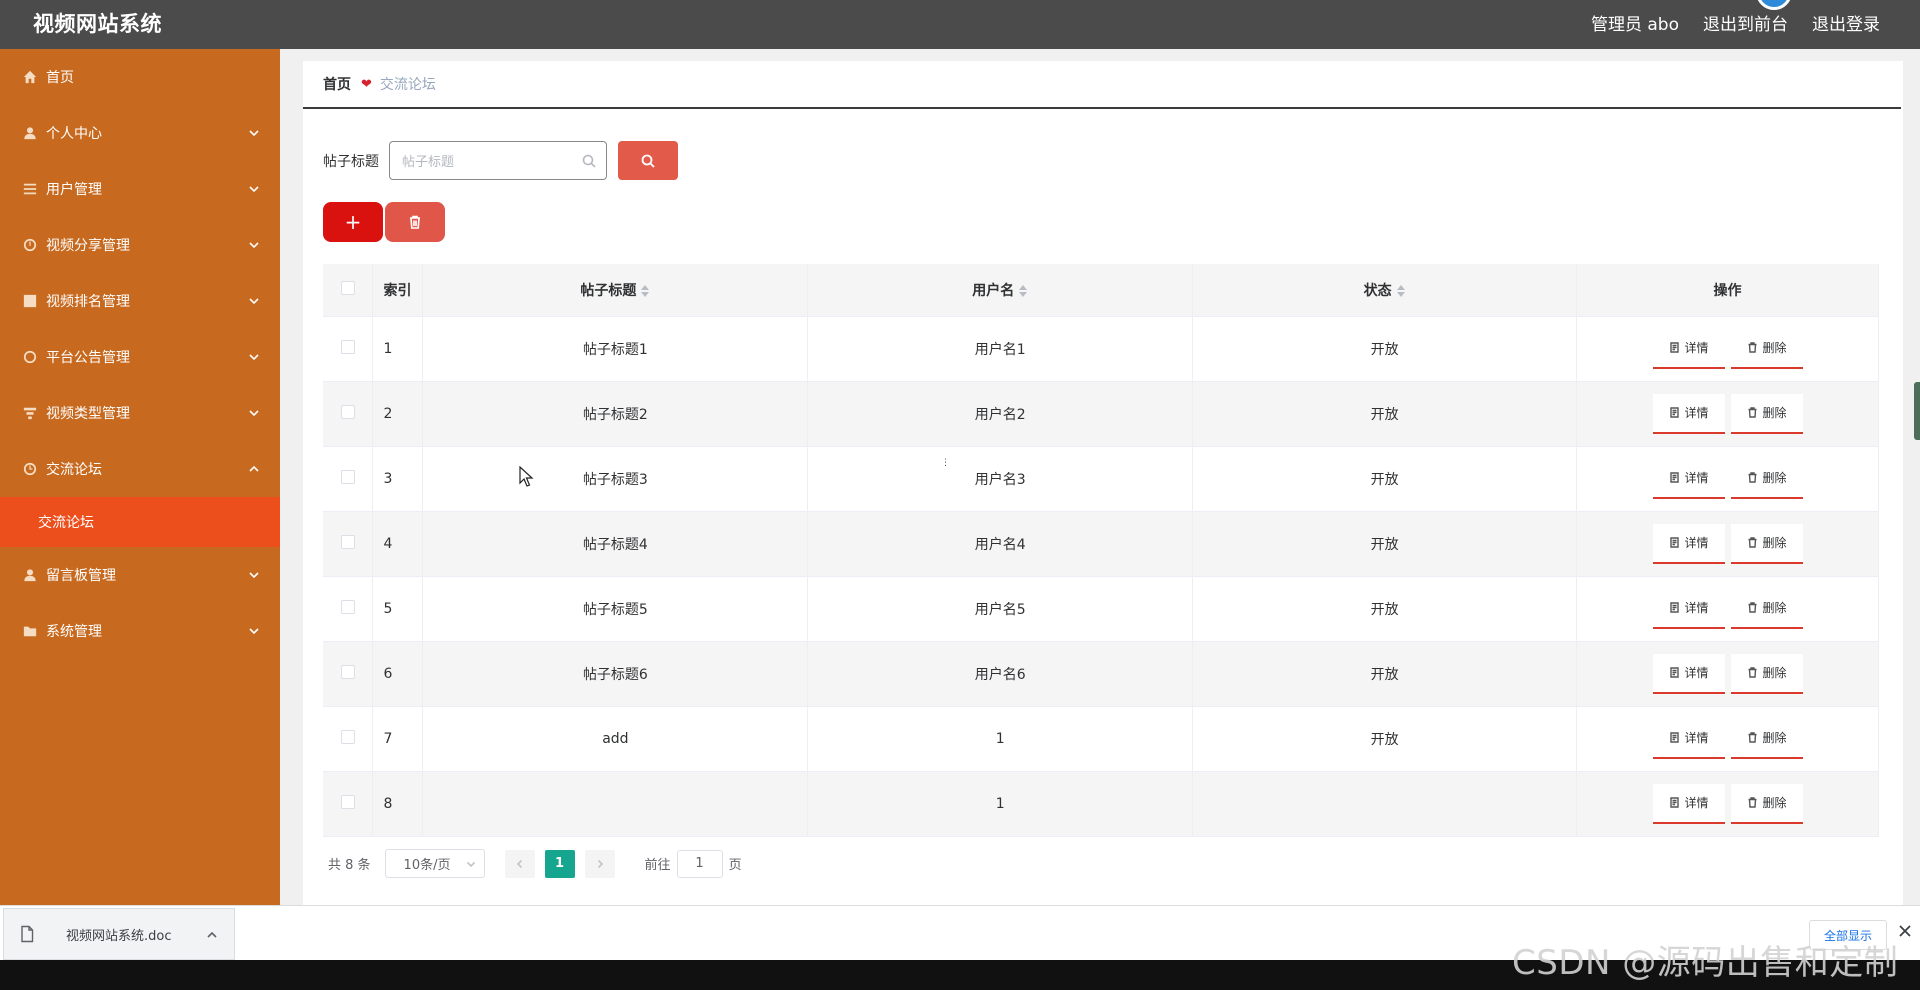 This screenshot has height=990, width=1920. What do you see at coordinates (498, 160) in the screenshot?
I see `search-input: 帖子标题` at bounding box center [498, 160].